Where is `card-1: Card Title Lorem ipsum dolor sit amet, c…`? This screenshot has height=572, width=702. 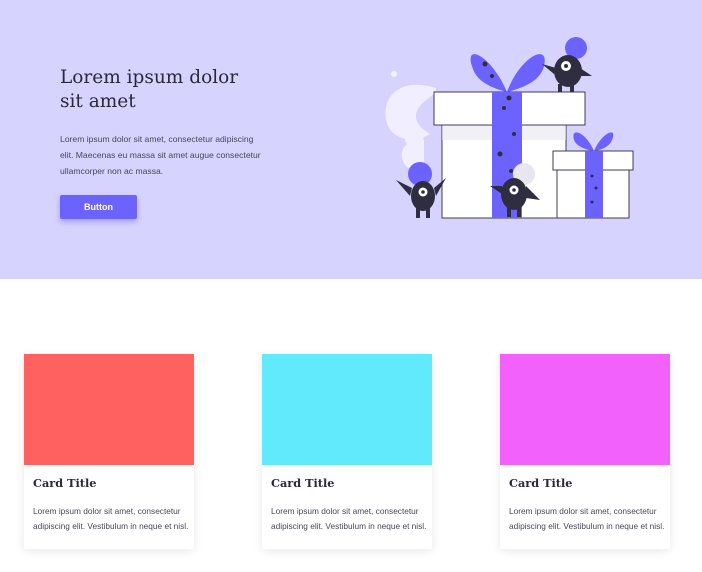
card-1: Card Title Lorem ipsum dolor sit amet, c… is located at coordinates (109, 451).